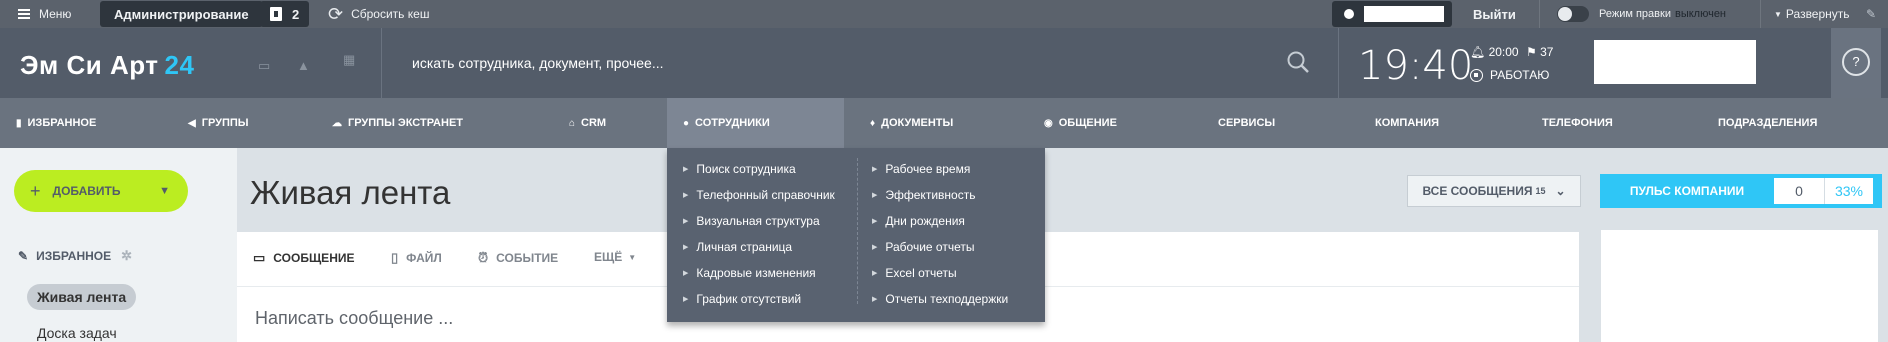  What do you see at coordinates (1415, 66) in the screenshot?
I see `clock: 19:40` at bounding box center [1415, 66].